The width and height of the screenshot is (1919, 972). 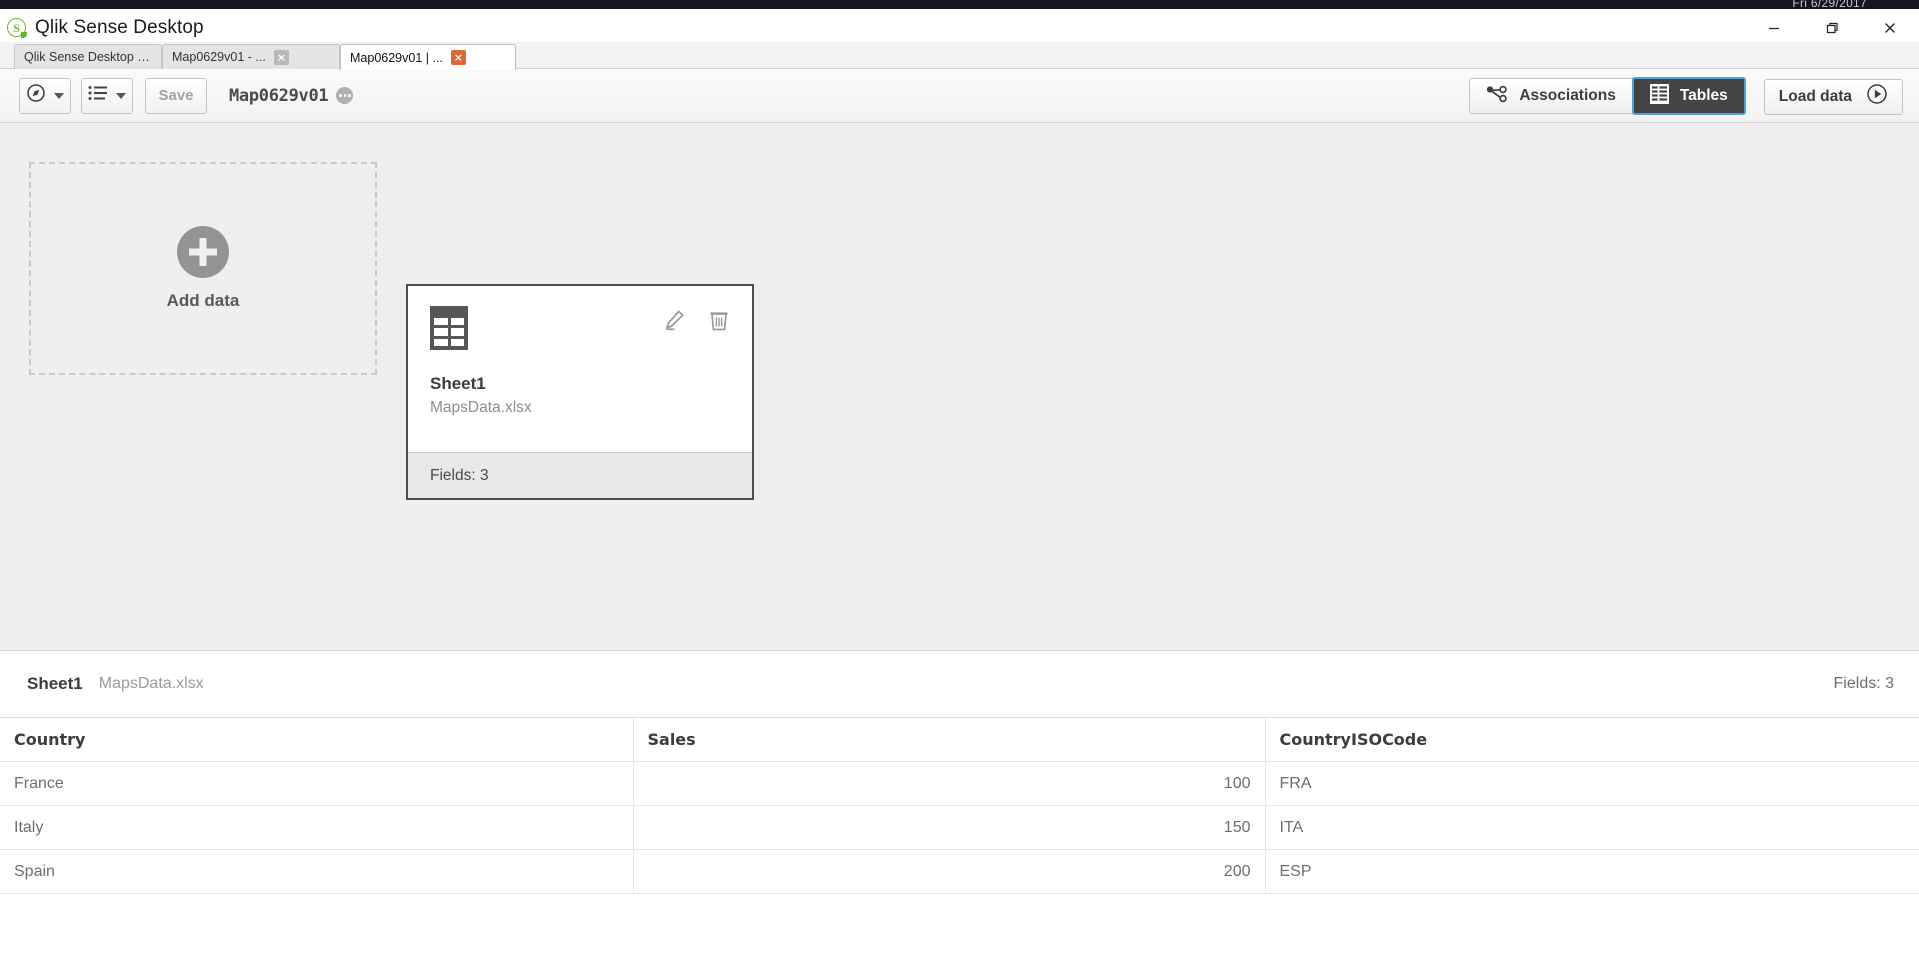 I want to click on desktop-background-strip: Fri 6/29/2017, so click(x=959, y=5).